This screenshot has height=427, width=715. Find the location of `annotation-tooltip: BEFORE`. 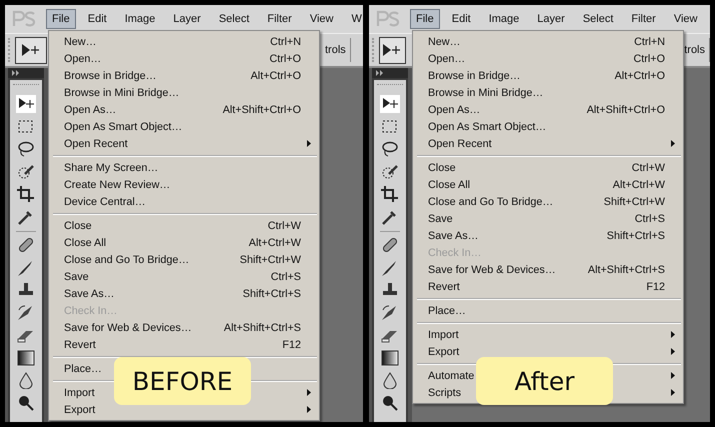

annotation-tooltip: BEFORE is located at coordinates (182, 381).